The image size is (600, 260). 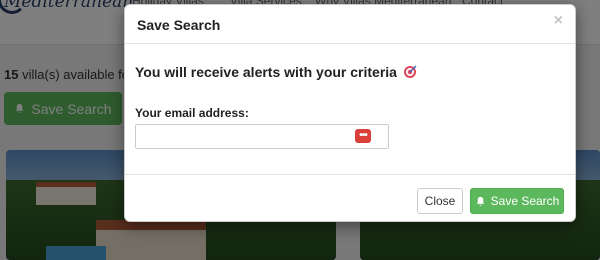 I want to click on save-search-label: Save Search, so click(x=525, y=201).